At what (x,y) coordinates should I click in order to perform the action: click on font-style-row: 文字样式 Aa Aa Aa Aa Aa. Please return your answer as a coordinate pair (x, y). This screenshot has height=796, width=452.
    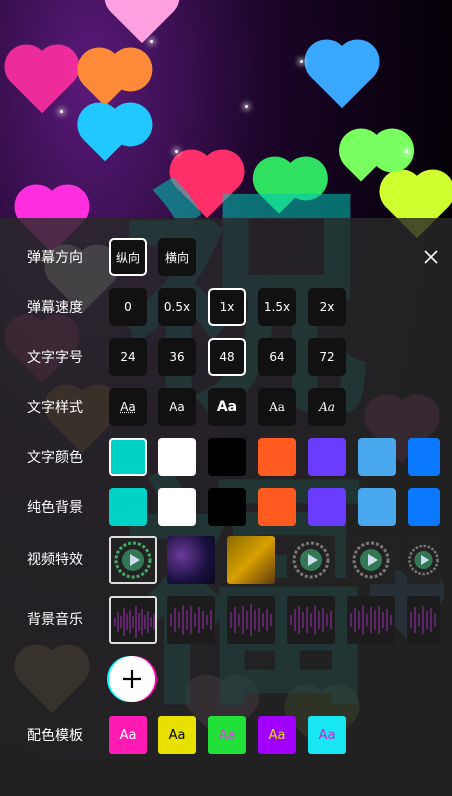
    Looking at the image, I should click on (226, 410).